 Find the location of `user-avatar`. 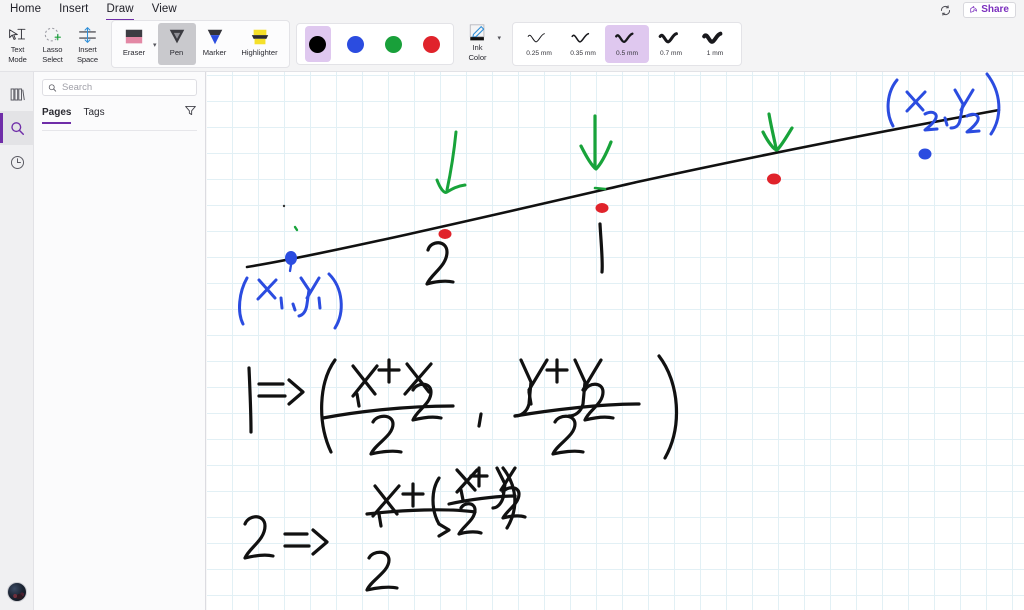

user-avatar is located at coordinates (17, 592).